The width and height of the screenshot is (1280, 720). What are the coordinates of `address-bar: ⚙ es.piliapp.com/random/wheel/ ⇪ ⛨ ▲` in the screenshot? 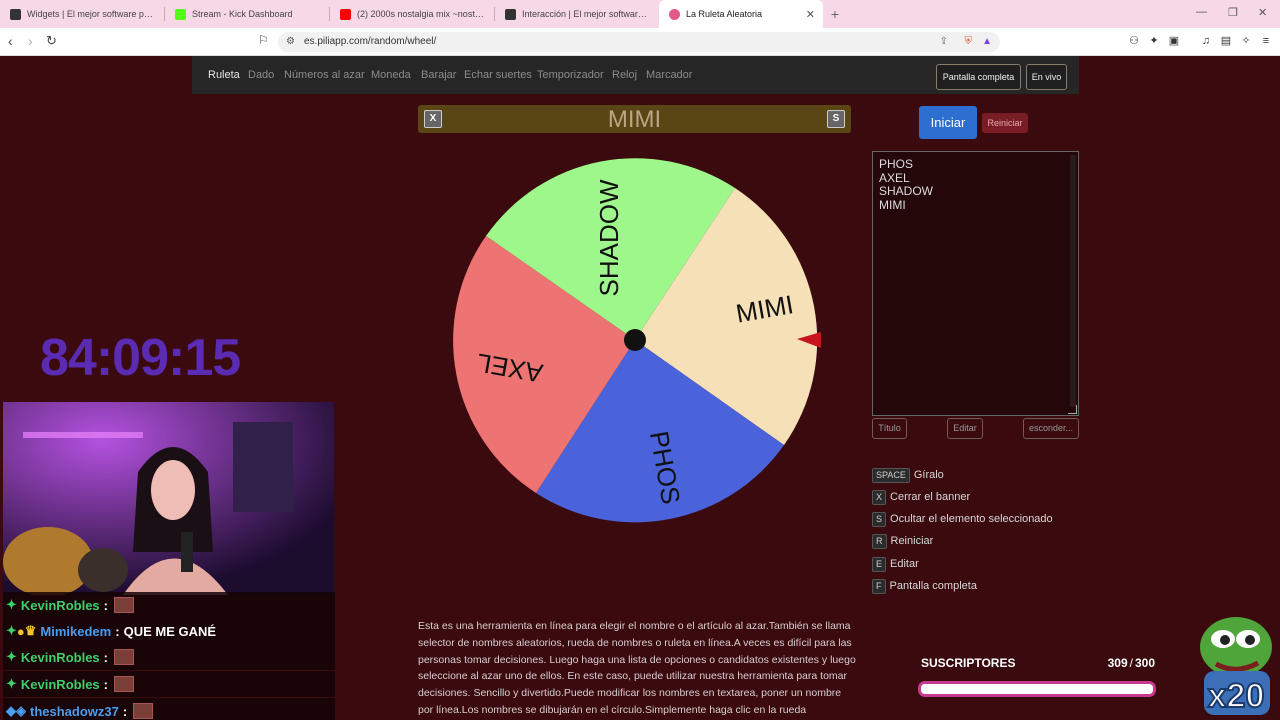 It's located at (639, 42).